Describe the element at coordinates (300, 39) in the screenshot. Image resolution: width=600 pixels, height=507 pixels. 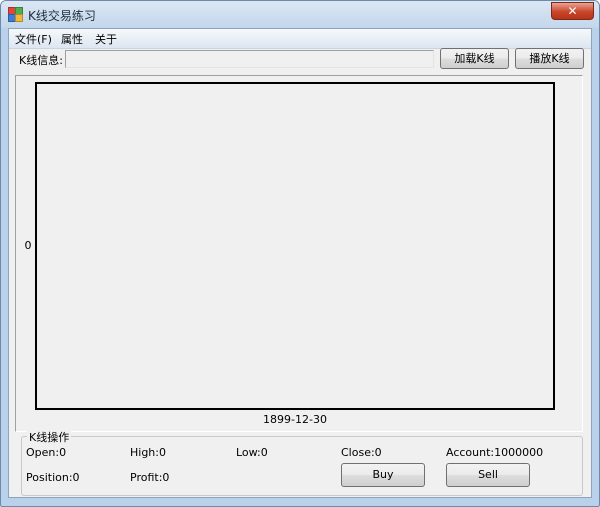
I see `menu-bar: 文件(F) 属性 关于` at that location.